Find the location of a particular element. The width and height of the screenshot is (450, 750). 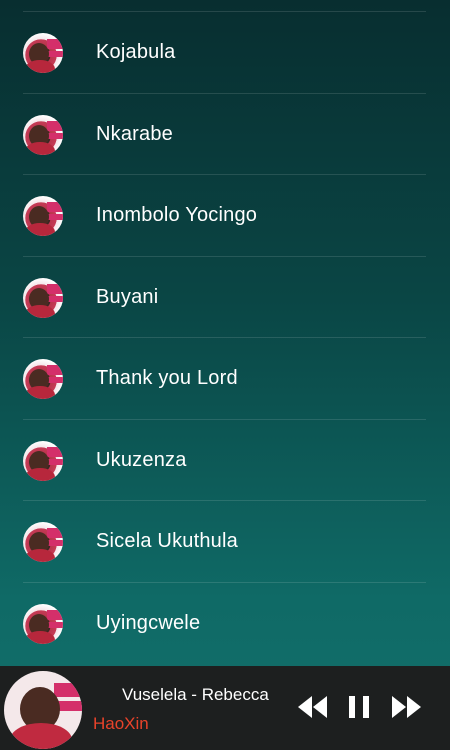

track-title: Kojabula is located at coordinates (136, 52).